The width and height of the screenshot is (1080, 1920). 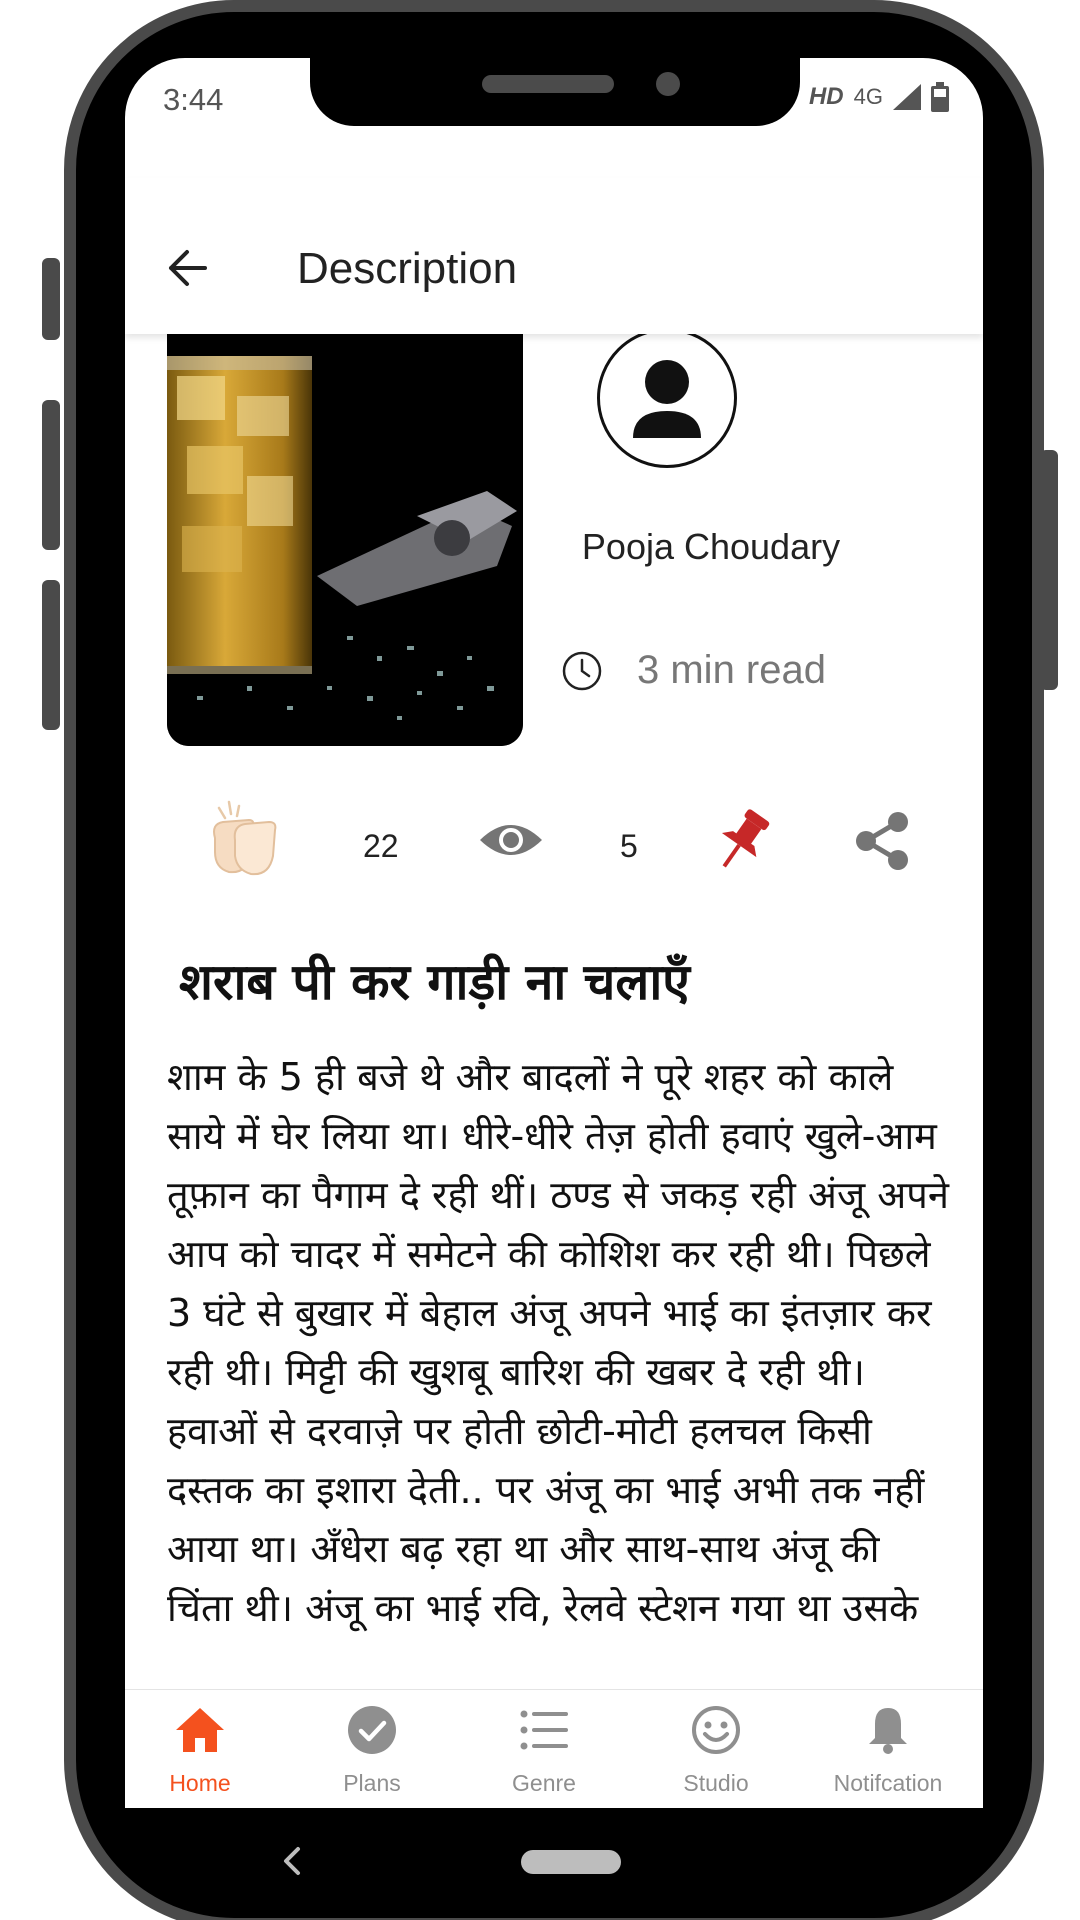 What do you see at coordinates (372, 1783) in the screenshot?
I see `nav-plans-label: Plans` at bounding box center [372, 1783].